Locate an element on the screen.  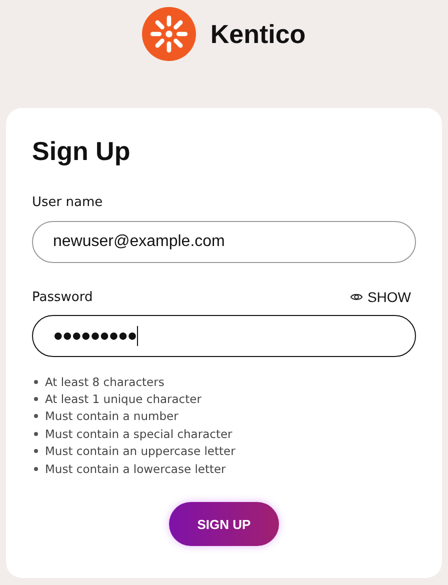
signup-button: SIGN UP is located at coordinates (224, 524).